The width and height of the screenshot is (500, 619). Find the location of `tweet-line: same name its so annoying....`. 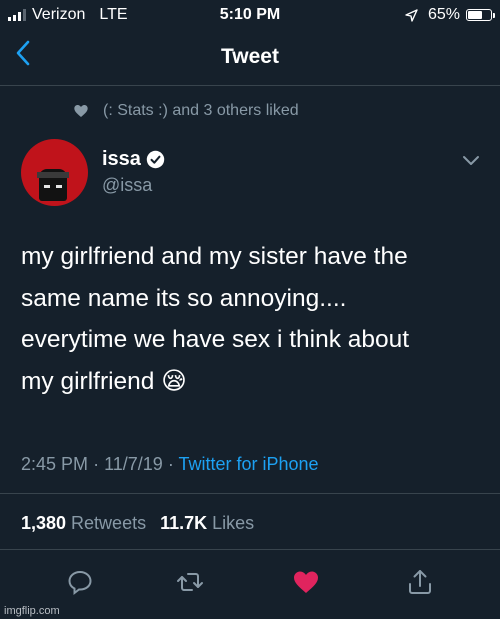

tweet-line: same name its so annoying.... is located at coordinates (184, 298).